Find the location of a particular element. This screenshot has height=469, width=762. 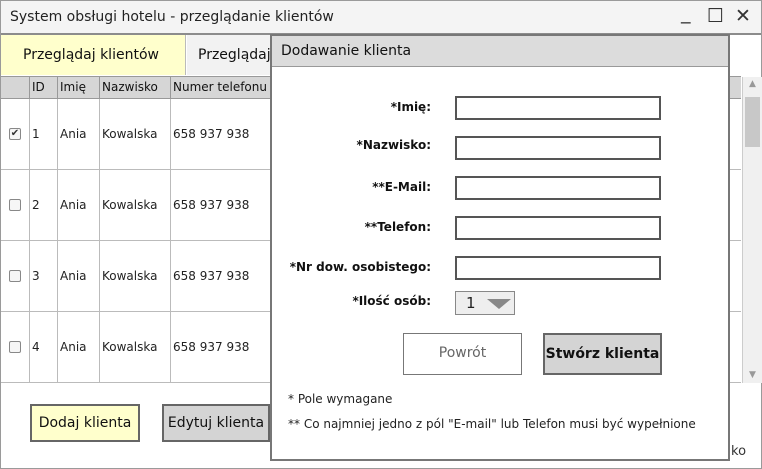

phone-label: **Telefon: is located at coordinates (397, 227).